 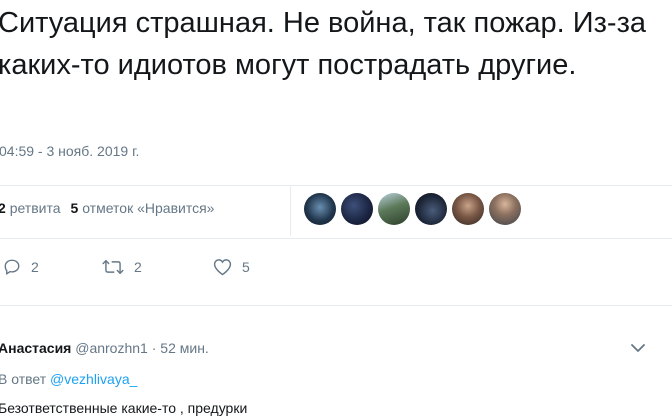 I want to click on stats-separator, so click(x=290, y=211).